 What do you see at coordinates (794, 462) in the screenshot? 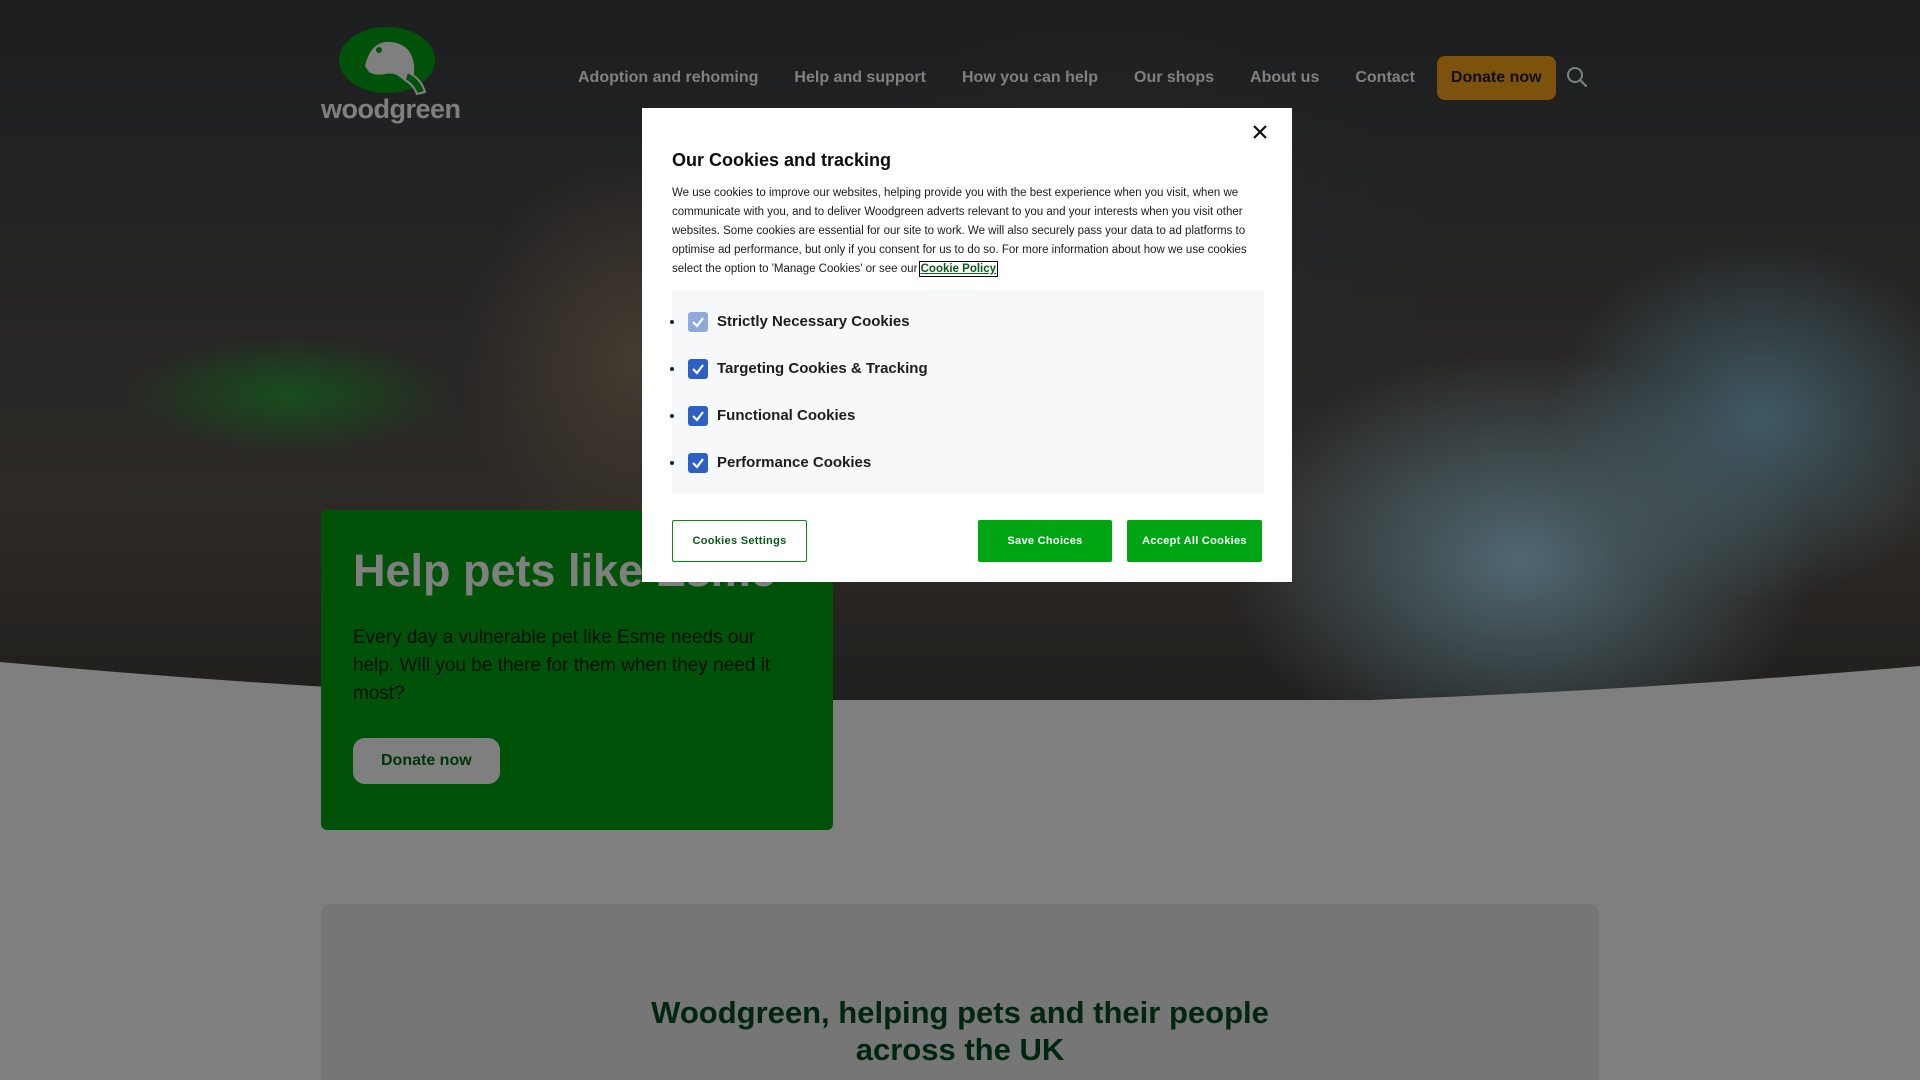
I see `pref-label: Performance Cookies` at bounding box center [794, 462].